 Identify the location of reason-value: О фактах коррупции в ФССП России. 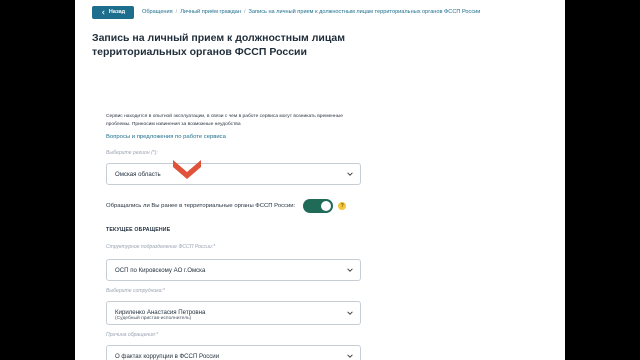
(167, 356).